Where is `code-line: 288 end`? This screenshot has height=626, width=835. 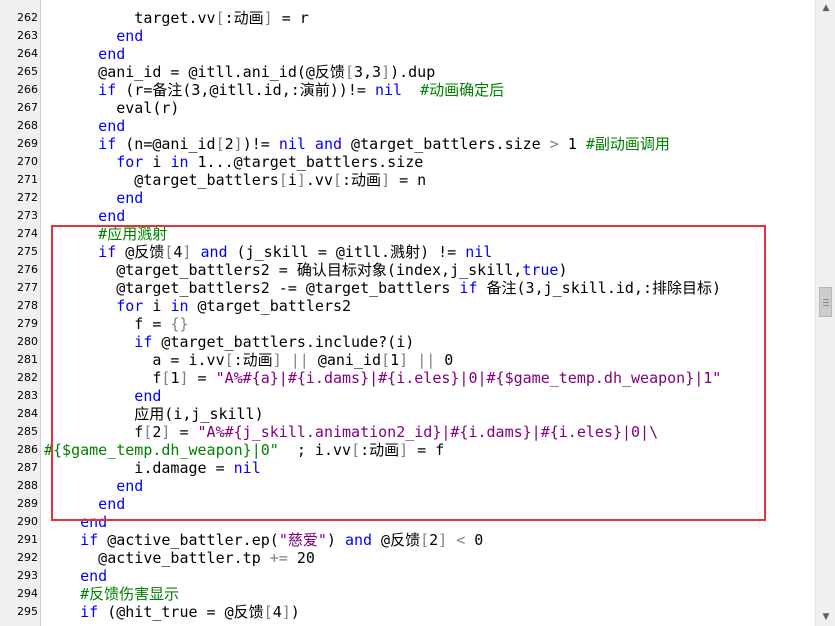
code-line: 288 end is located at coordinates (407, 486).